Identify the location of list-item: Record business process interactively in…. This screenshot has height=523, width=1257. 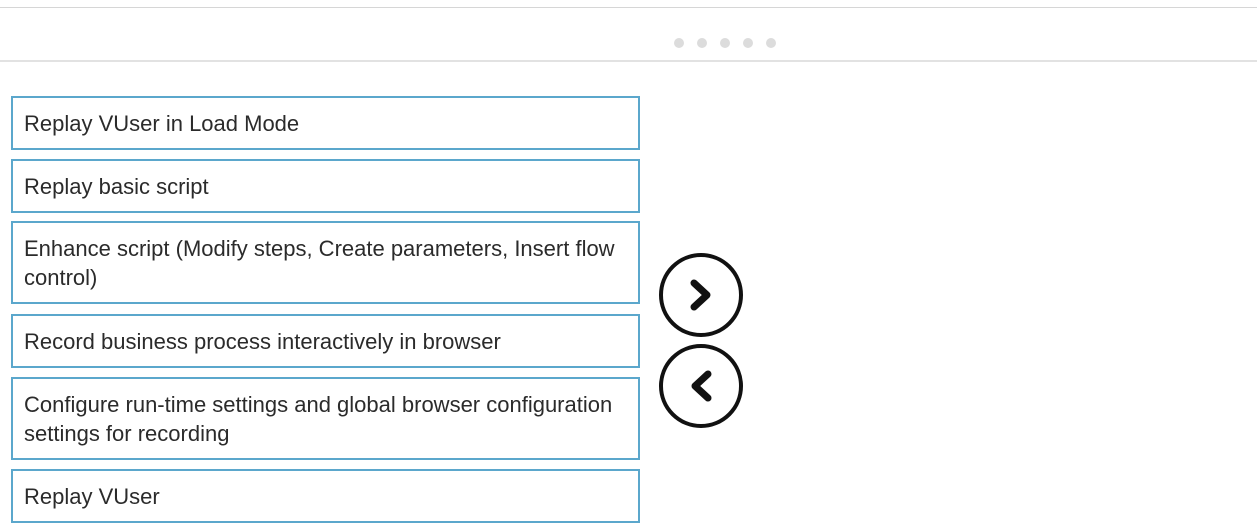
(325, 341).